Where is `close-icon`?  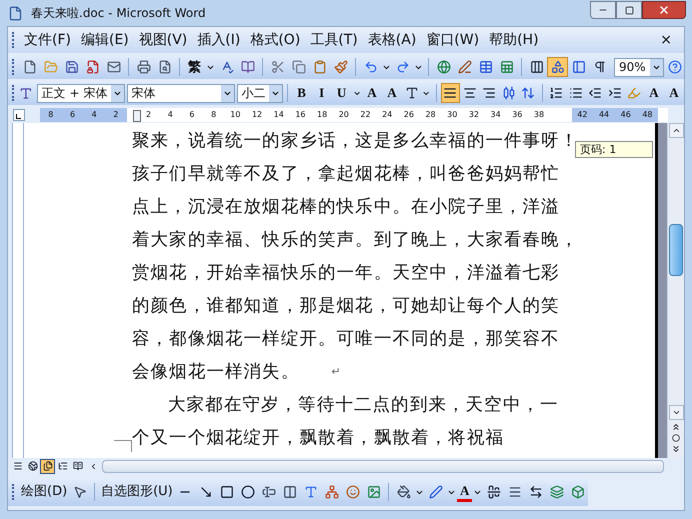
close-icon is located at coordinates (664, 10).